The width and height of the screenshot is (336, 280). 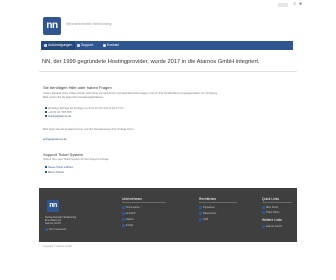 What do you see at coordinates (271, 199) in the screenshot?
I see `footer-col3-title: Quick Links` at bounding box center [271, 199].